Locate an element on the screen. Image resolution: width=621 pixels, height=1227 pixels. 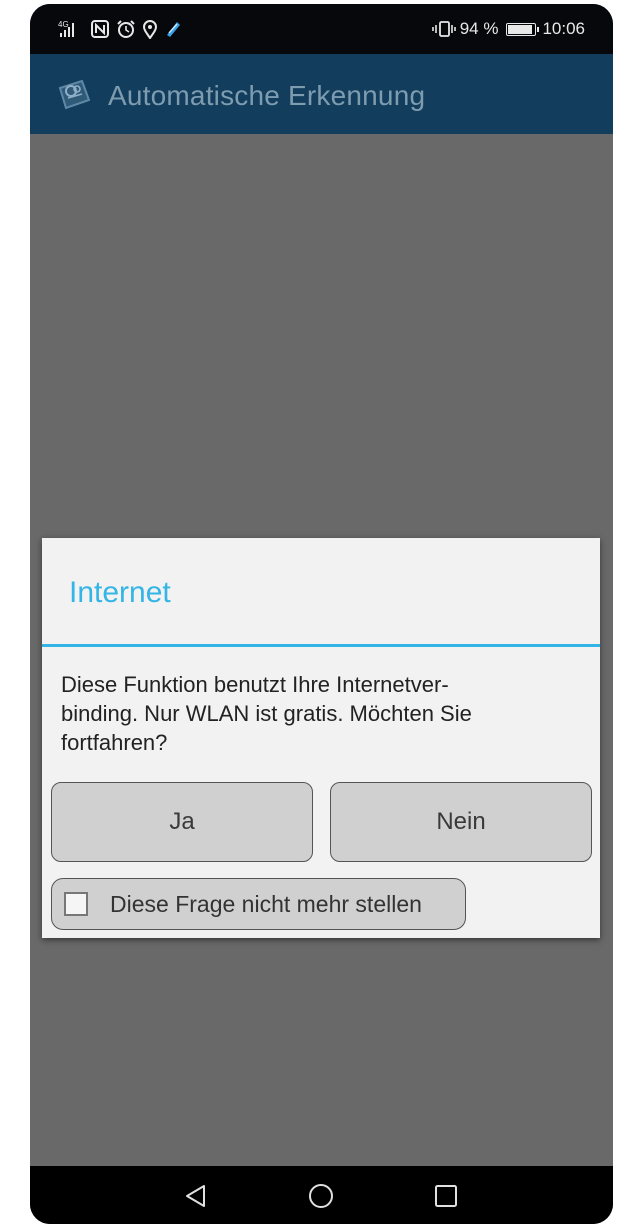
back-icon is located at coordinates (196, 1196).